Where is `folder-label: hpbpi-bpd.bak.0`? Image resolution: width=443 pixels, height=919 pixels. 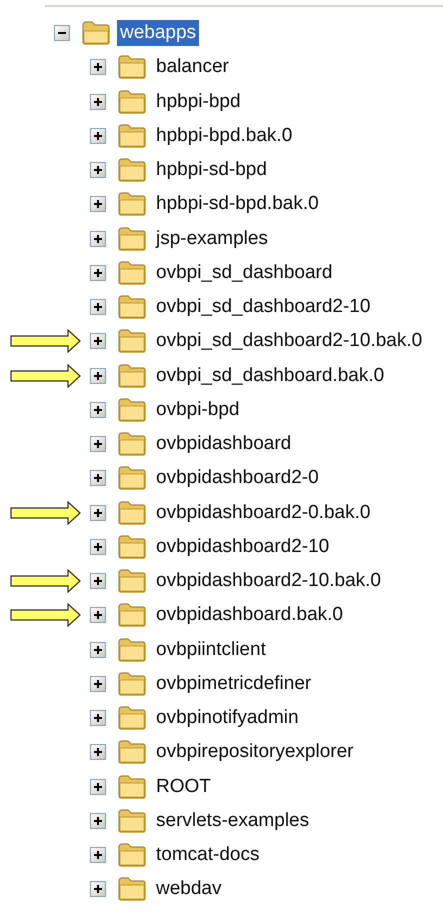
folder-label: hpbpi-bpd.bak.0 is located at coordinates (224, 135).